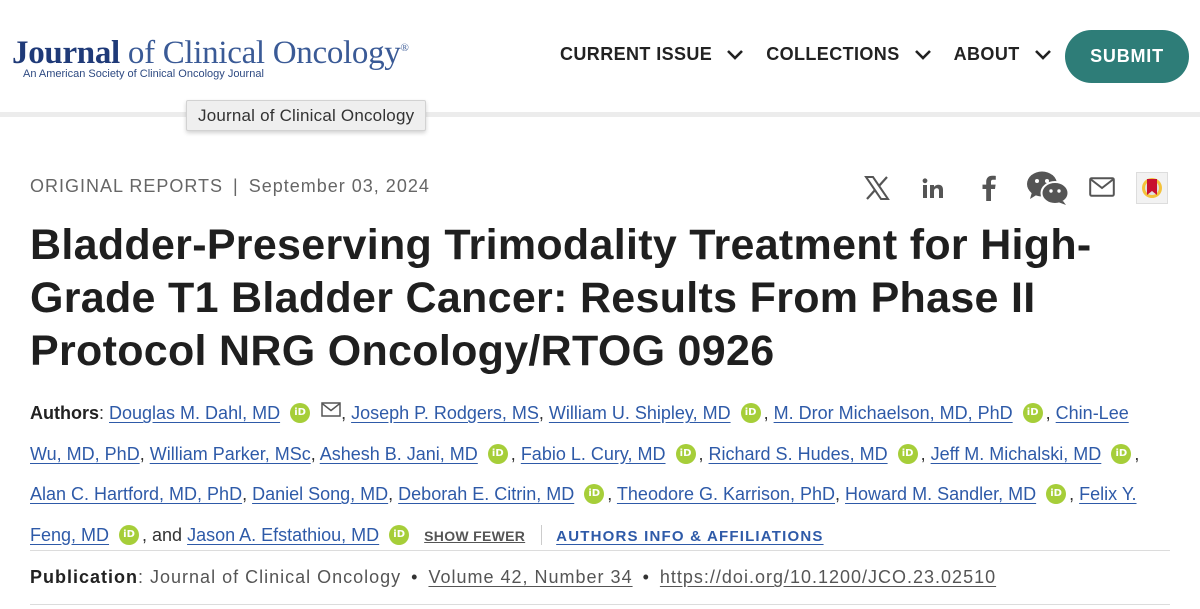  What do you see at coordinates (1048, 188) in the screenshot?
I see `wechat-icon` at bounding box center [1048, 188].